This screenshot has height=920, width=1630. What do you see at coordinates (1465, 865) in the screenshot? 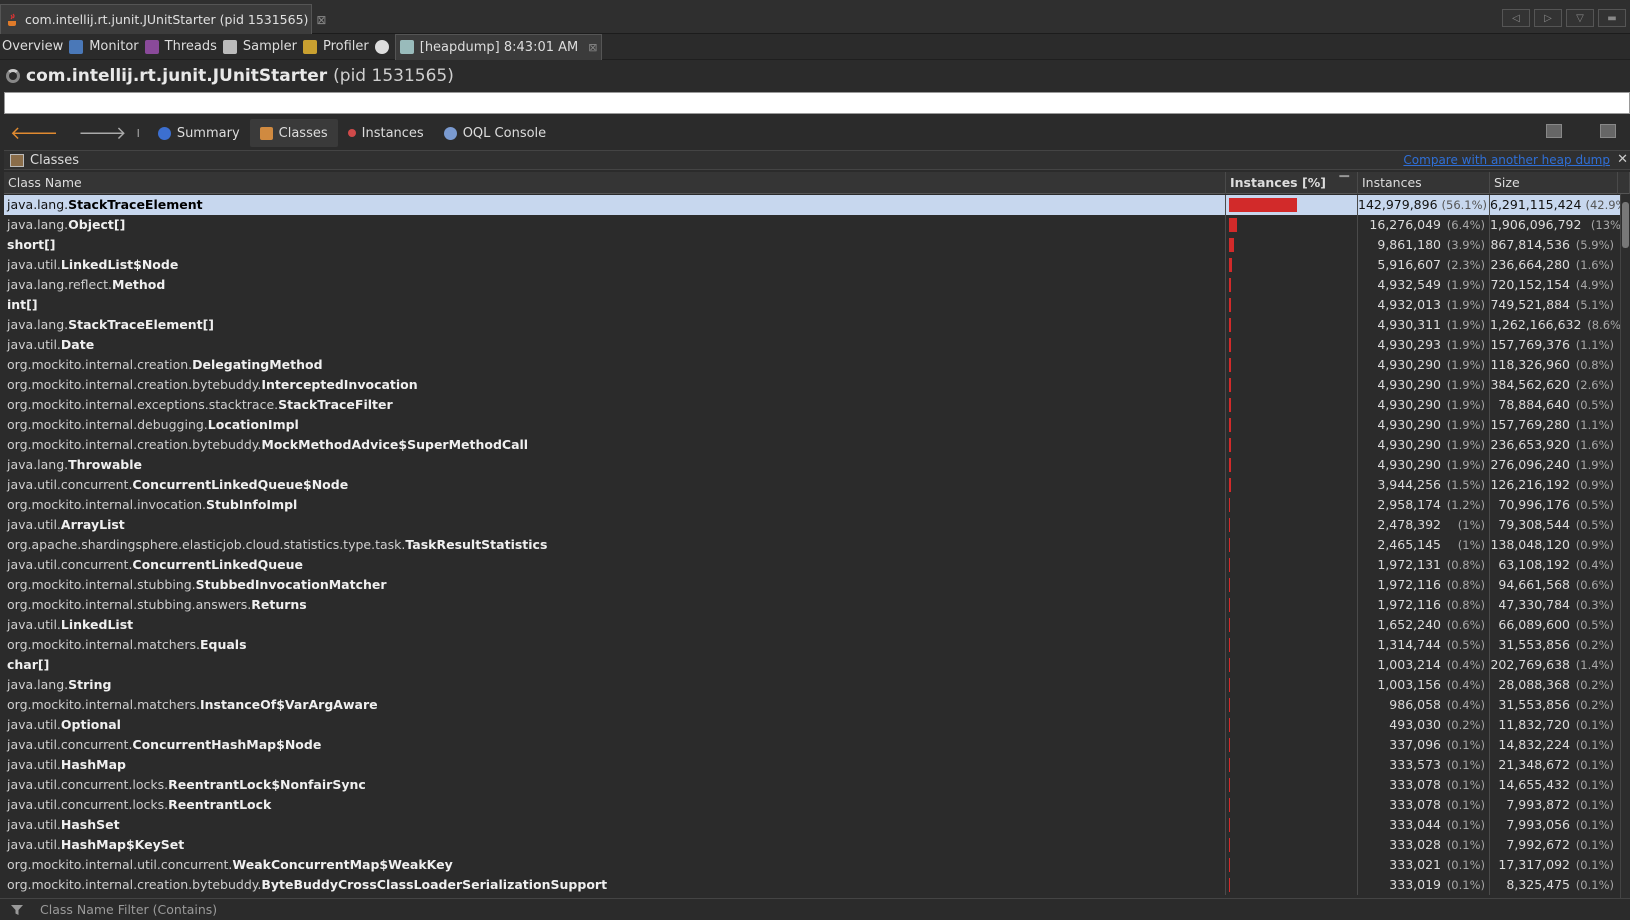
I see `instances-percent: (0.1%)` at bounding box center [1465, 865].